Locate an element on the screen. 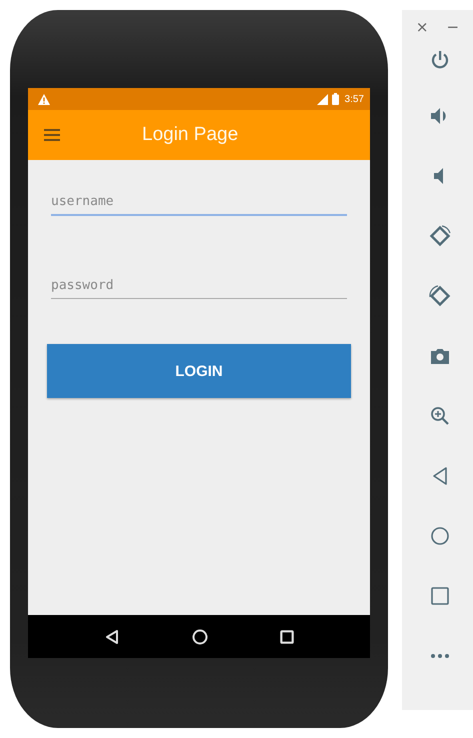  home-icon is located at coordinates (200, 636).